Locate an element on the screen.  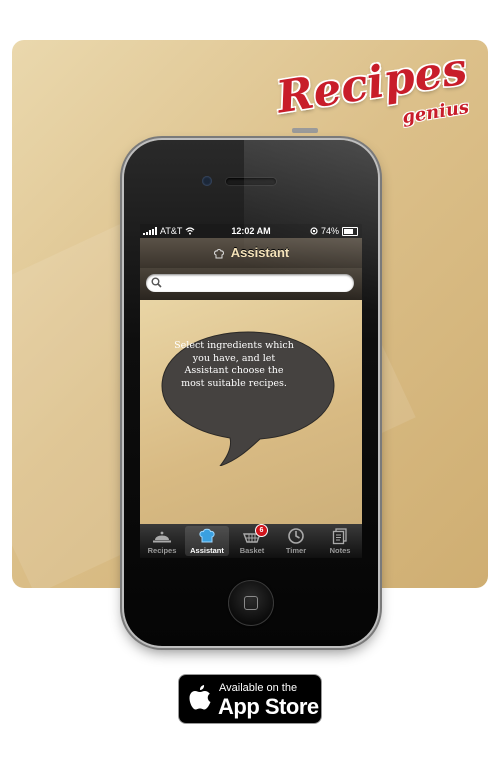
tab-assistant: Assistant is located at coordinates (207, 541).